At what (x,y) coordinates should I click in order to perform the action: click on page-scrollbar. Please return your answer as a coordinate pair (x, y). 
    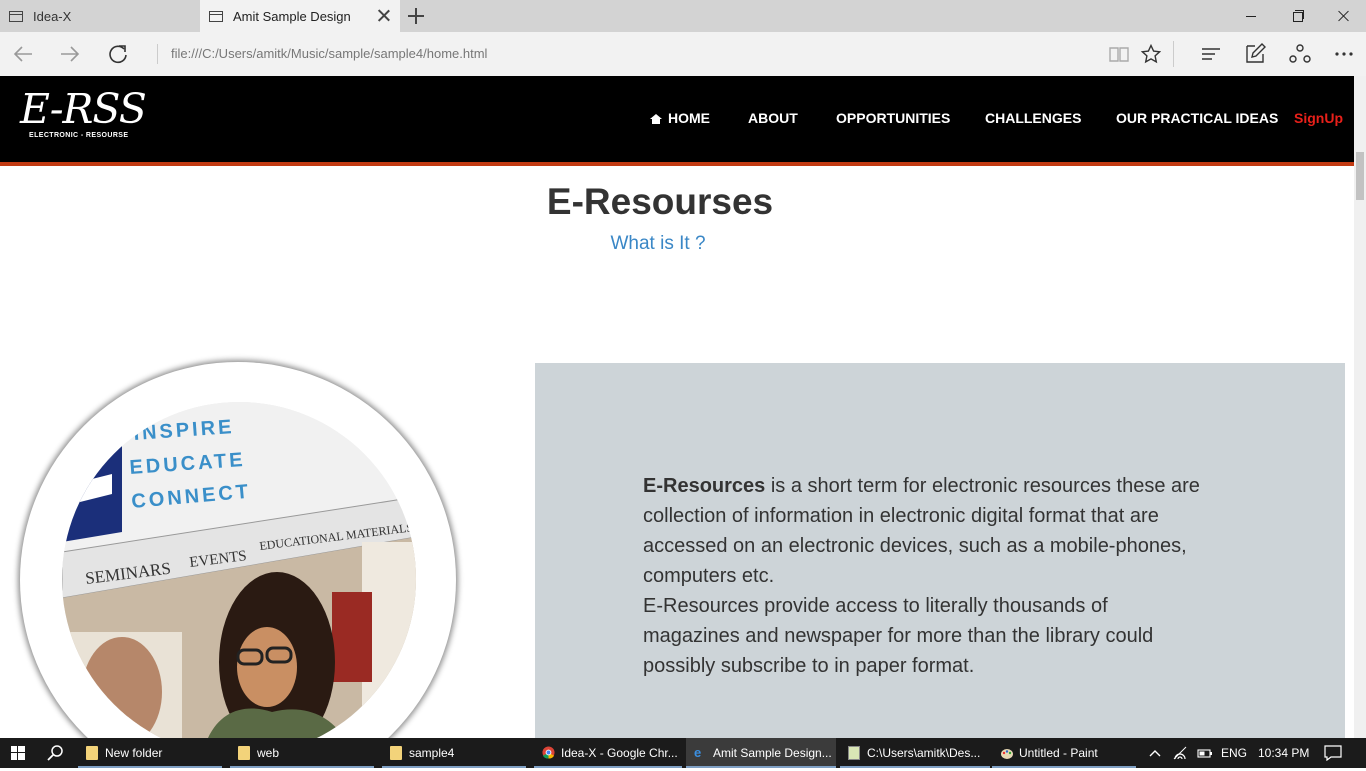
    Looking at the image, I should click on (1360, 407).